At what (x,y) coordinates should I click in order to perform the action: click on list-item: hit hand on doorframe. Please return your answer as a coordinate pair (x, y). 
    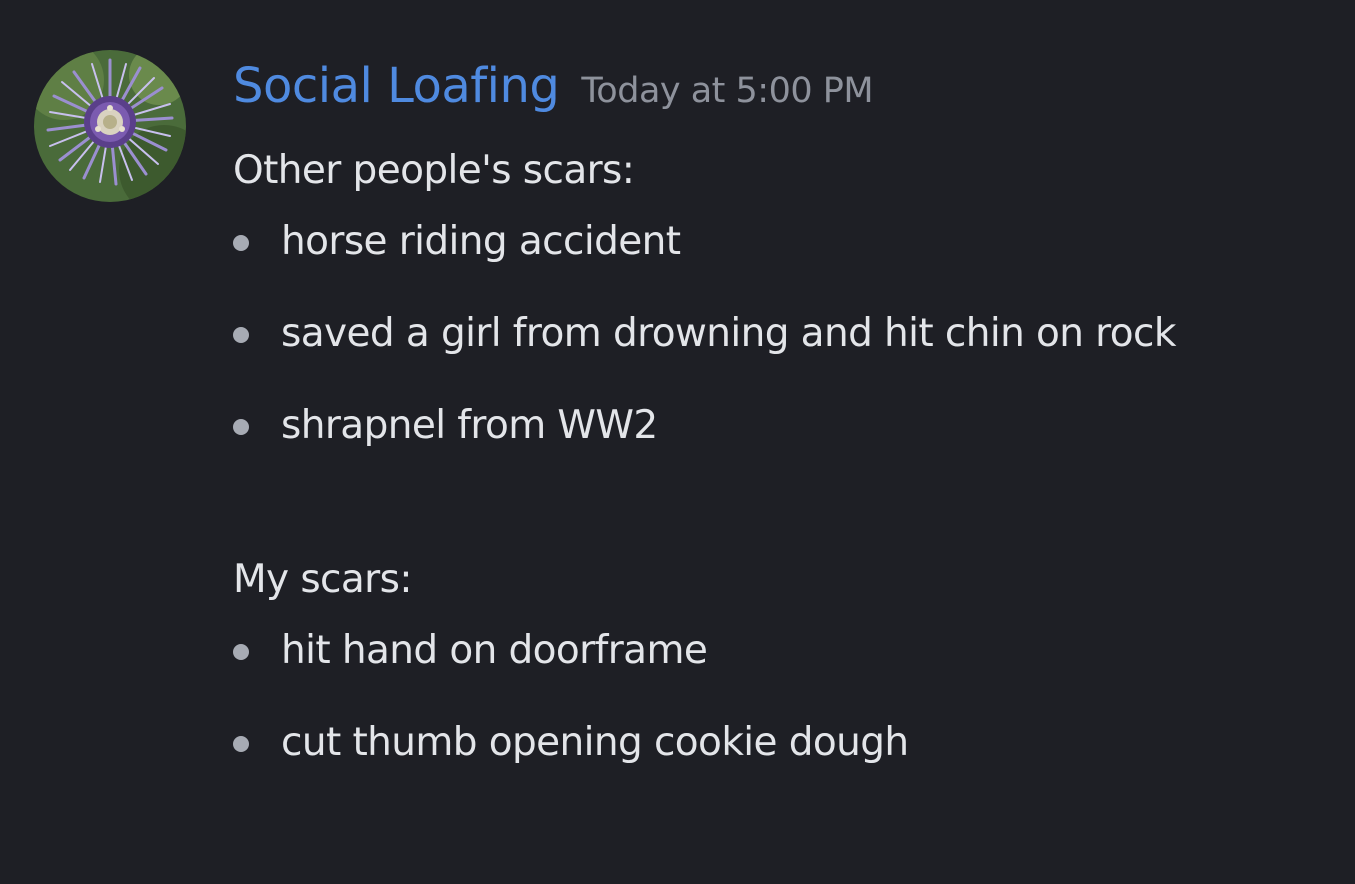
    Looking at the image, I should click on (788, 668).